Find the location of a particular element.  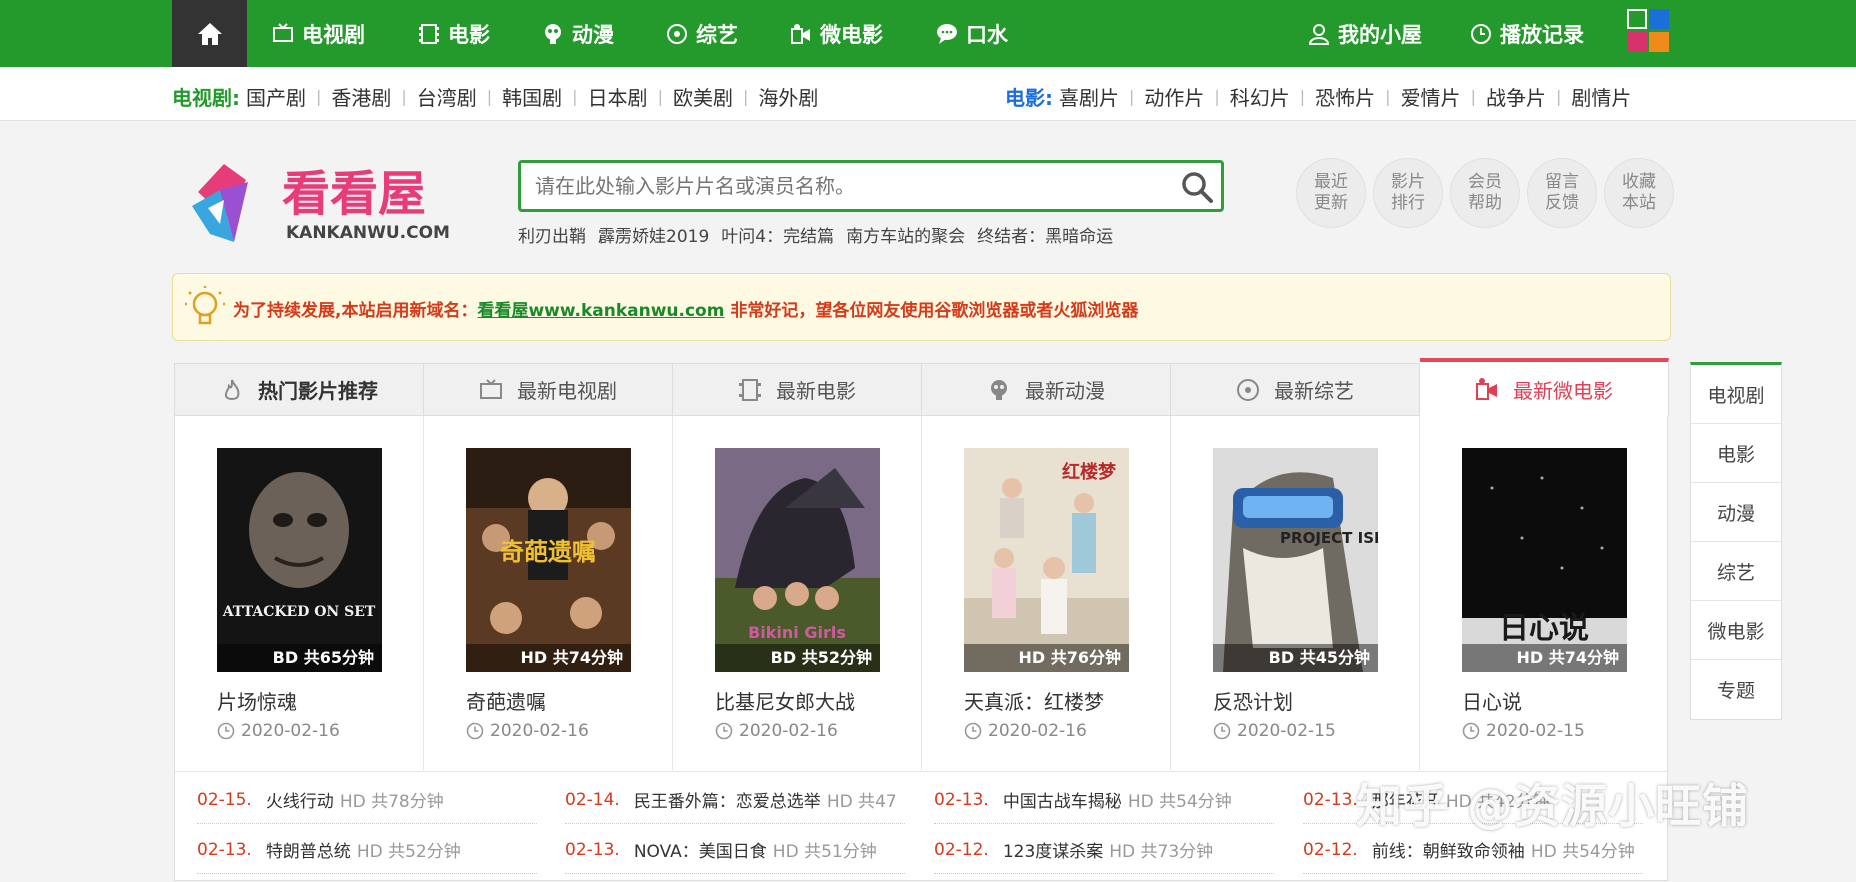

movie-poster: PROJECT ISISX BD 共45分钟 is located at coordinates (1295, 560).